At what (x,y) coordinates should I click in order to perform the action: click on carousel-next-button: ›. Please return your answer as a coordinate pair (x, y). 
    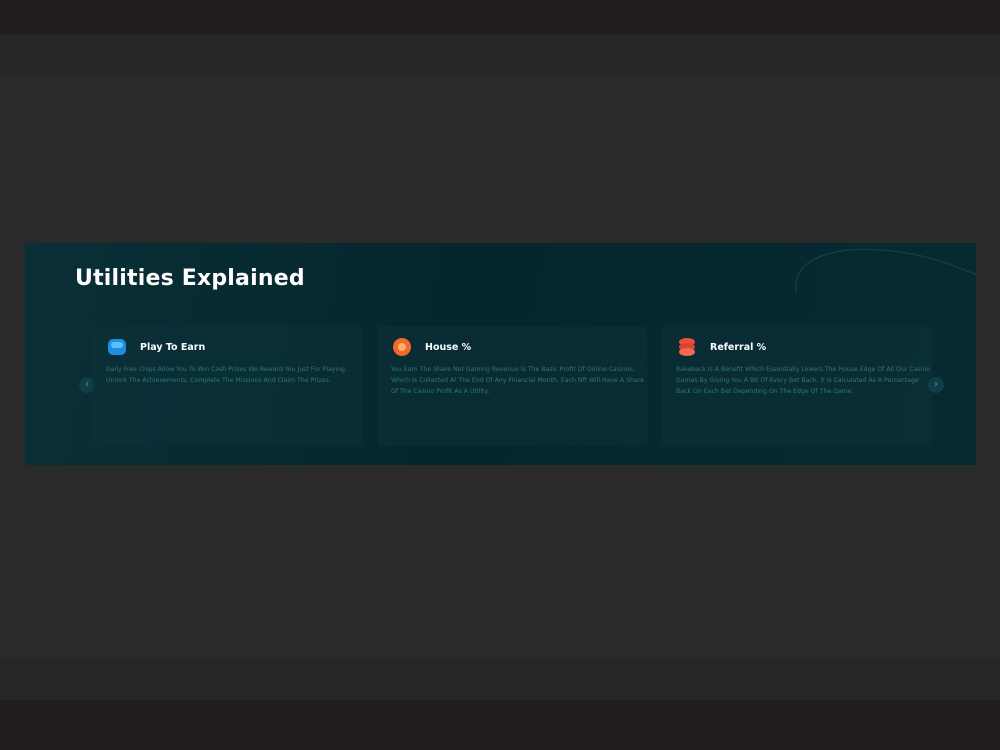
    Looking at the image, I should click on (936, 385).